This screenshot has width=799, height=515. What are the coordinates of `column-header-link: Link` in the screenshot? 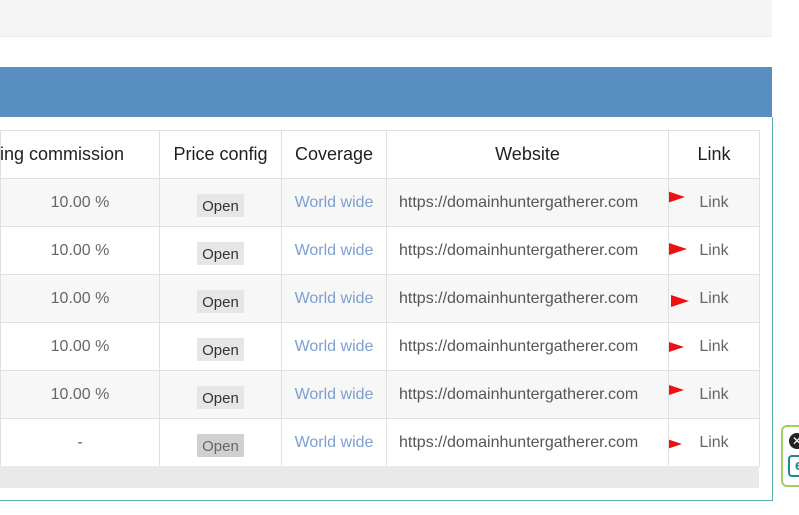 It's located at (714, 154).